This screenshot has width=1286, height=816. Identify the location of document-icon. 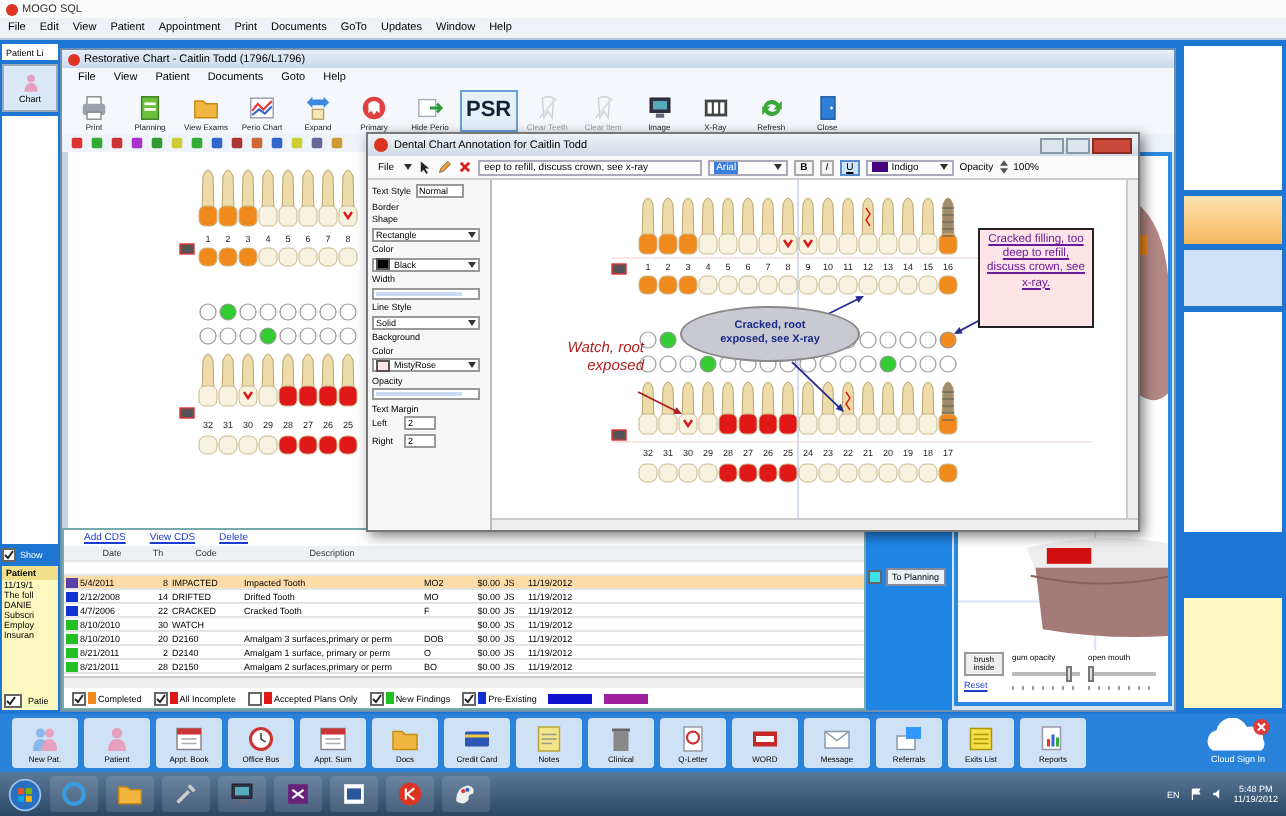
(150, 108).